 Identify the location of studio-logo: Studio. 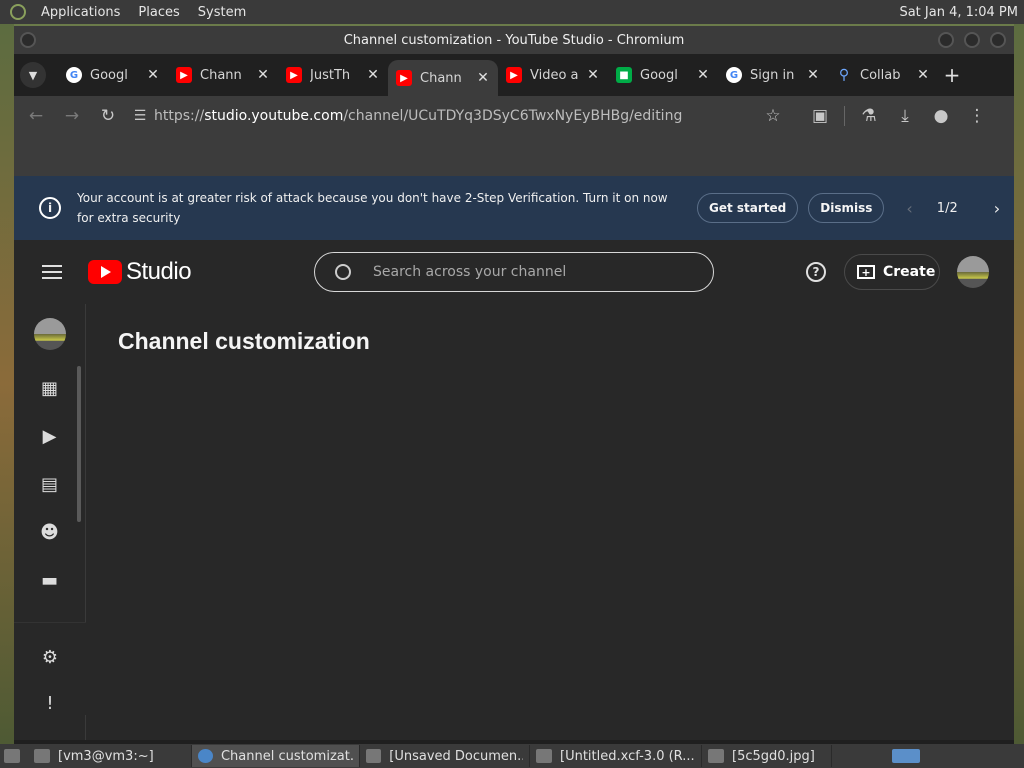
(140, 272).